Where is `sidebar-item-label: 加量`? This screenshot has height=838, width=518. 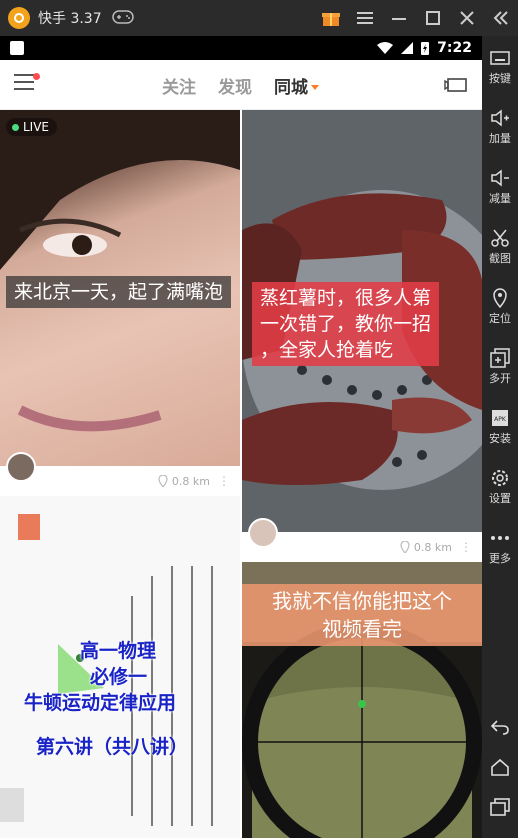 sidebar-item-label: 加量 is located at coordinates (500, 138).